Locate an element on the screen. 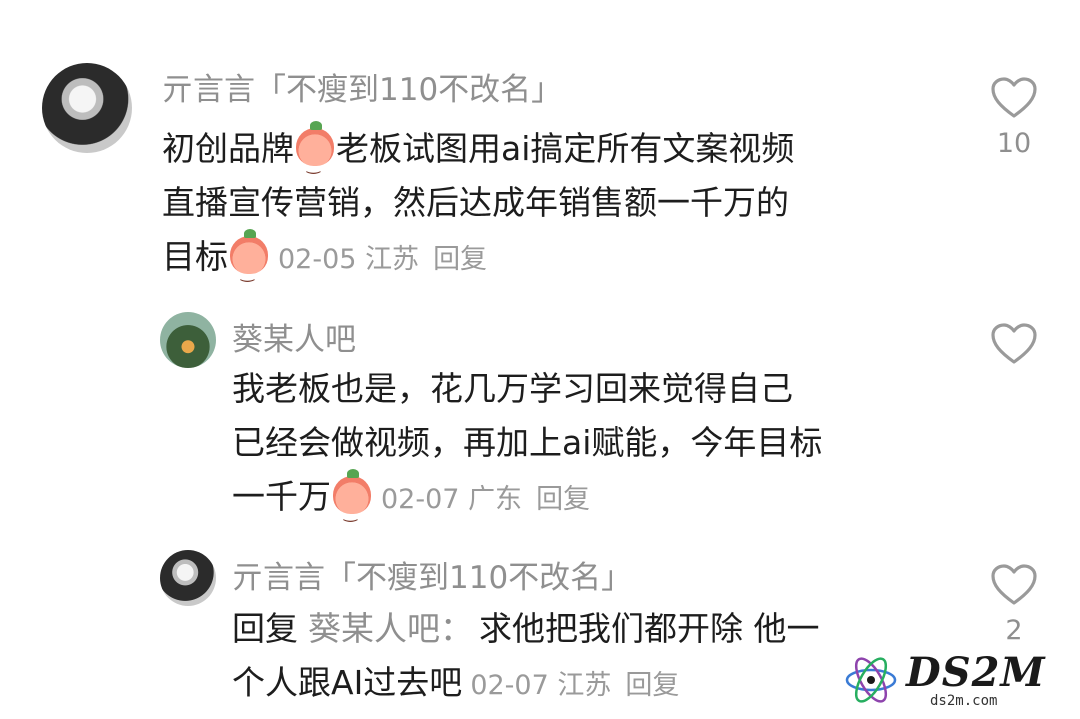  reply-prefix: 回复 is located at coordinates (265, 628).